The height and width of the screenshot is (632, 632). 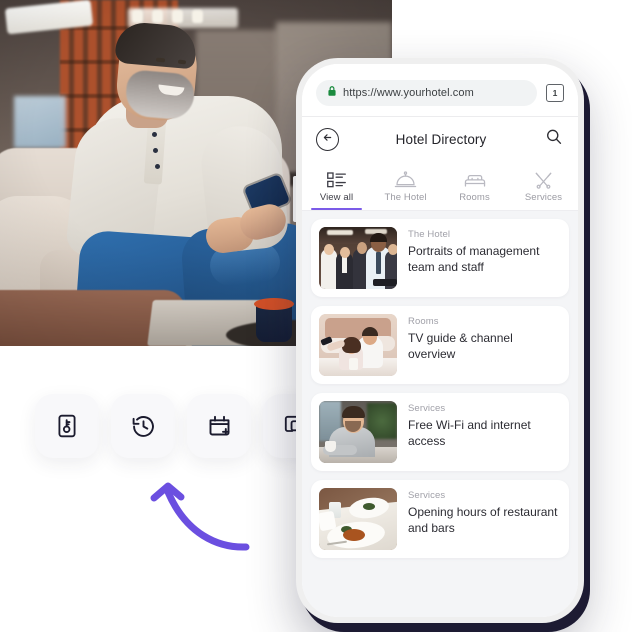 I want to click on browser-toolbar: https://www.yourhotel.com 1, so click(x=440, y=90).